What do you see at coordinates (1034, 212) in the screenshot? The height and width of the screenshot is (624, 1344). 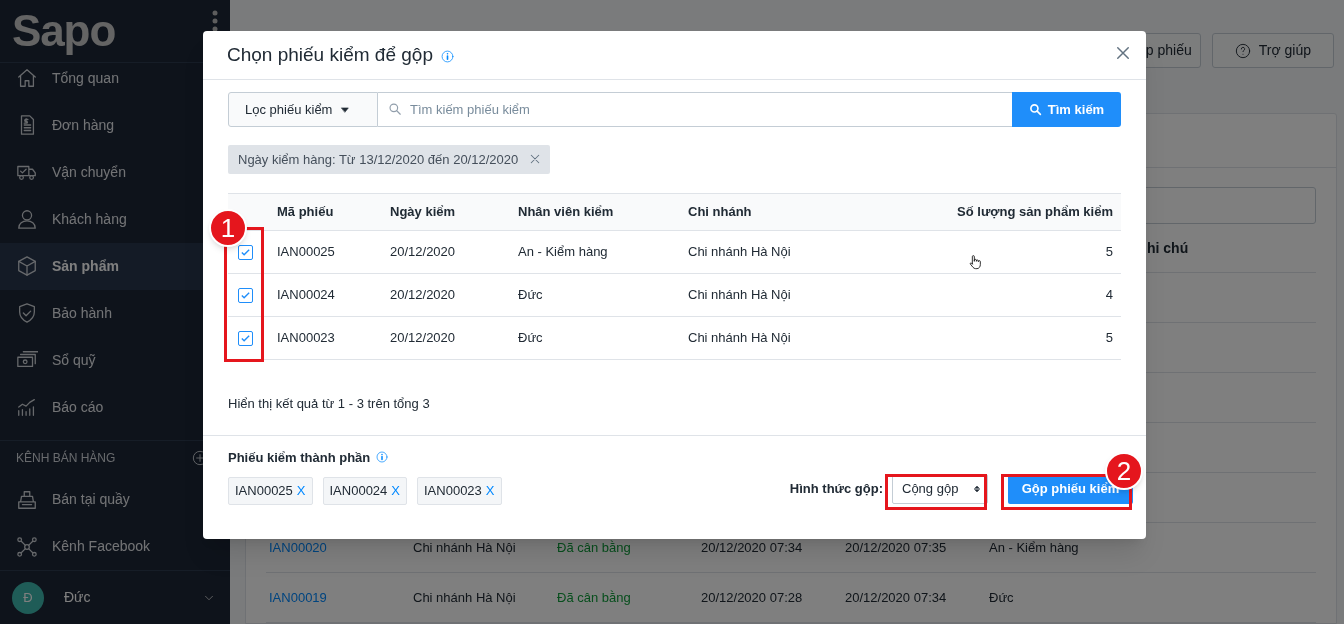 I see `column-header: Số lượng sản phẩm kiểm` at bounding box center [1034, 212].